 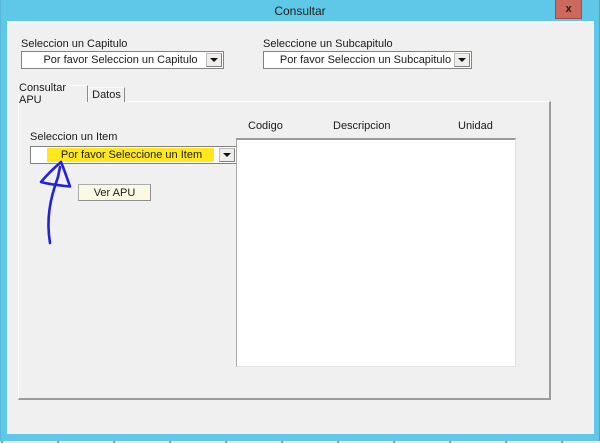 I want to click on list-header-descripcion: Descripcion, so click(x=362, y=126).